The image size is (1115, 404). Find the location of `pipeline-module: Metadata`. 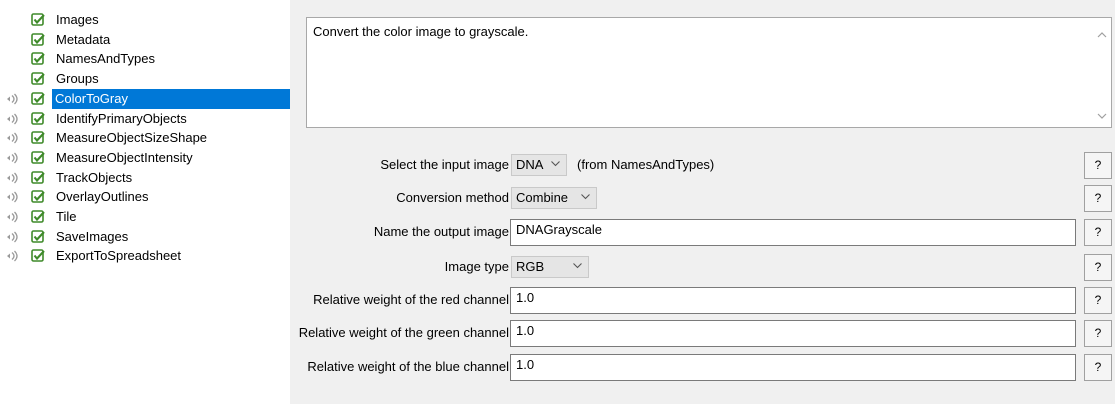

pipeline-module: Metadata is located at coordinates (145, 40).